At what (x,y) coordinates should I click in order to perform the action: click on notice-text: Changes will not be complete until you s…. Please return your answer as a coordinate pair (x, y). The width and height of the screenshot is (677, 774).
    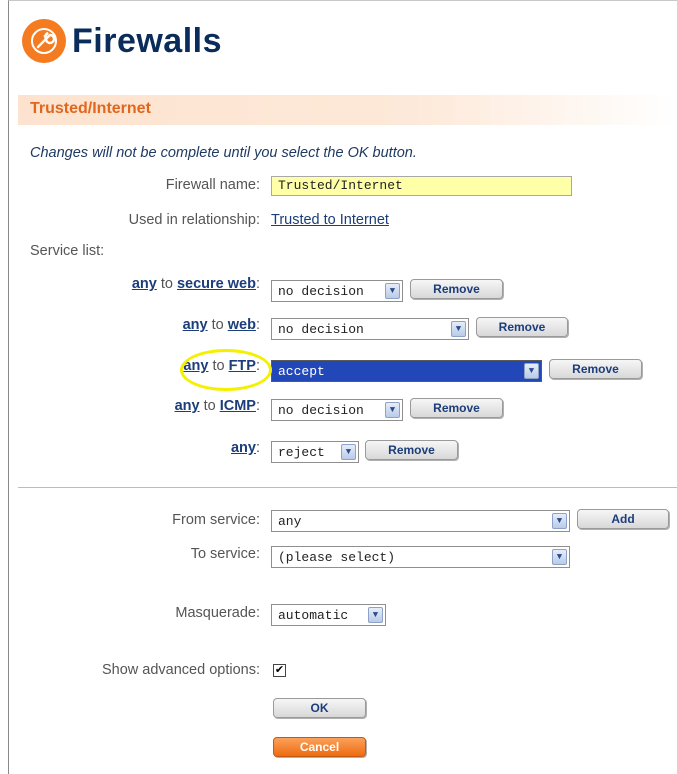
    Looking at the image, I should click on (223, 153).